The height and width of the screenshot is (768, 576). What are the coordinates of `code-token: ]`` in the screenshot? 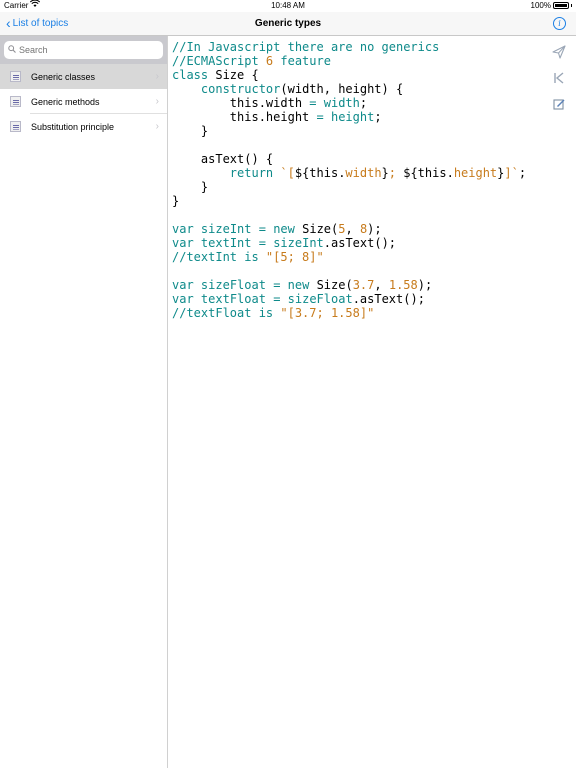 It's located at (511, 173).